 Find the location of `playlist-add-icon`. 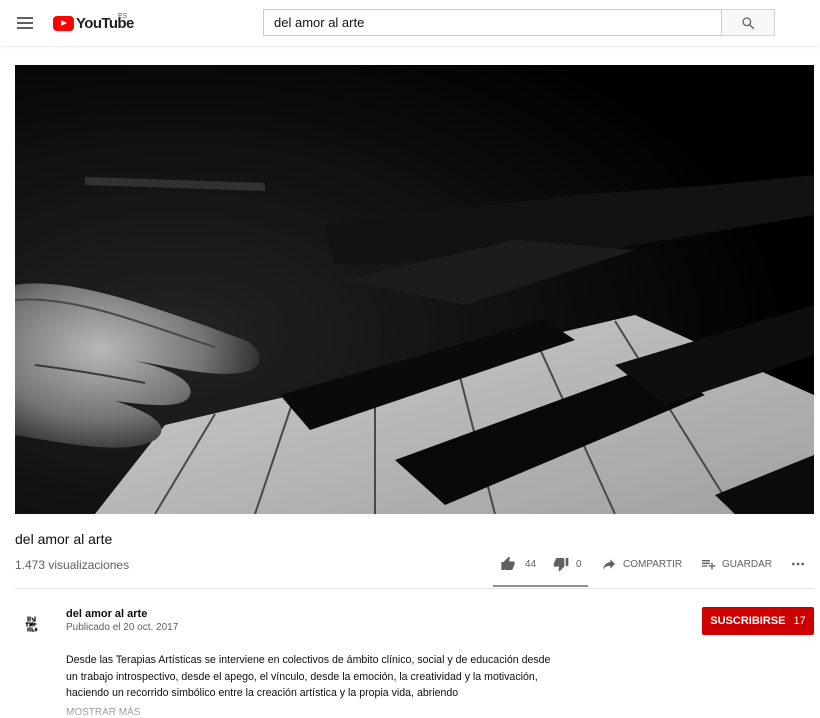

playlist-add-icon is located at coordinates (709, 565).